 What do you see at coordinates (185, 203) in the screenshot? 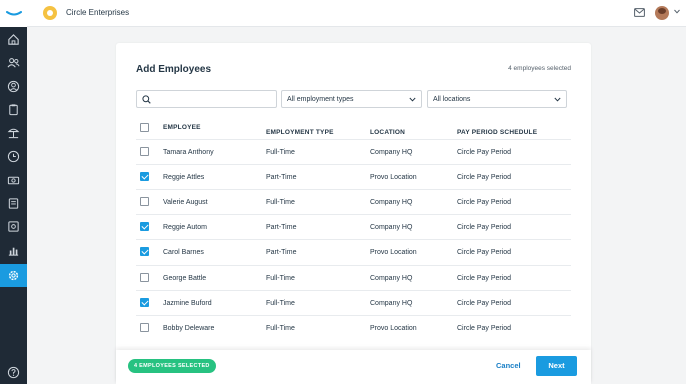
I see `employee-name: Valerie August` at bounding box center [185, 203].